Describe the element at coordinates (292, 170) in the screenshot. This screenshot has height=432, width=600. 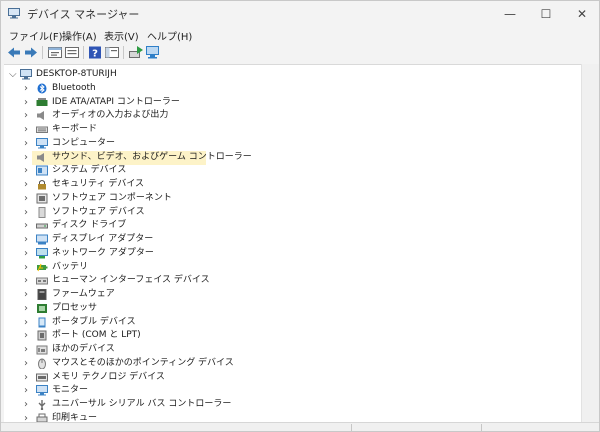
I see `tree-category-row: › システム デバイス` at that location.